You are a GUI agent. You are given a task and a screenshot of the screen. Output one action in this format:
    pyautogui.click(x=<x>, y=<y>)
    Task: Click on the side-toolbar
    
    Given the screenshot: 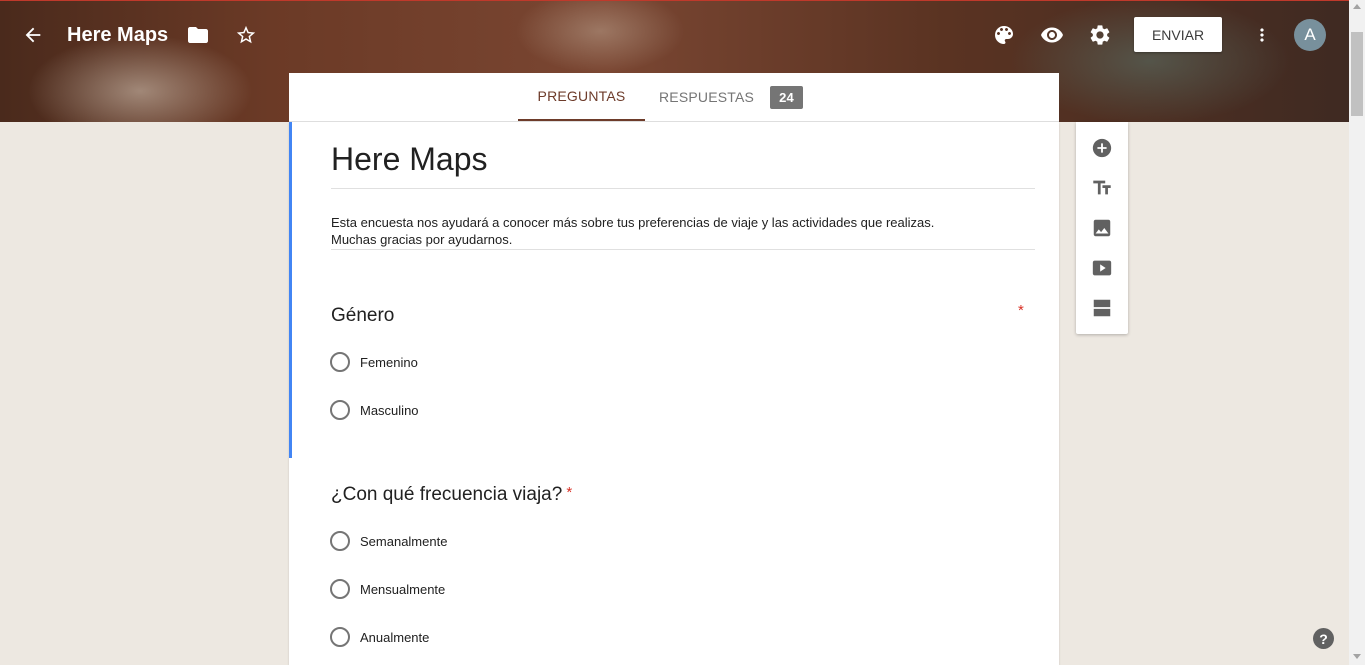 What is the action you would take?
    pyautogui.click(x=1102, y=228)
    